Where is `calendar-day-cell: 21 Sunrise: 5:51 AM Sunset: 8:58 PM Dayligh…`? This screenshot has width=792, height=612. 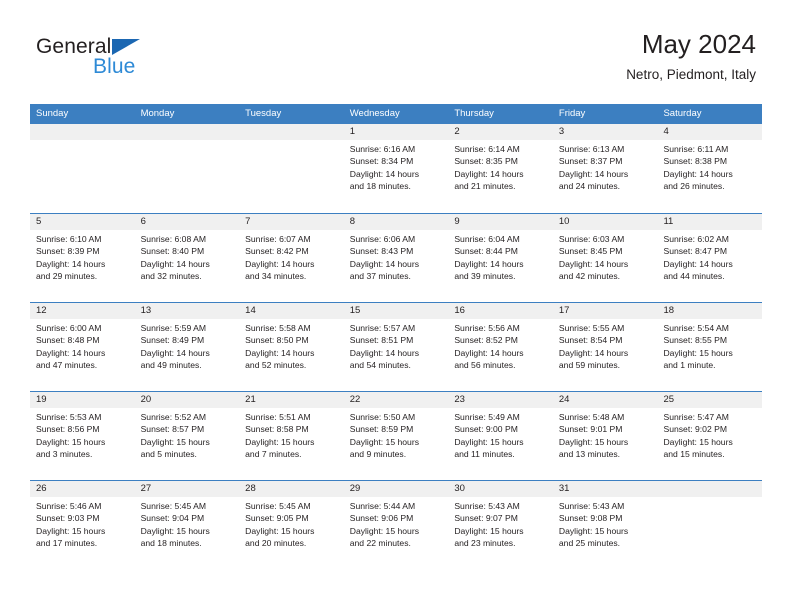 calendar-day-cell: 21 Sunrise: 5:51 AM Sunset: 8:58 PM Dayligh… is located at coordinates (291, 436).